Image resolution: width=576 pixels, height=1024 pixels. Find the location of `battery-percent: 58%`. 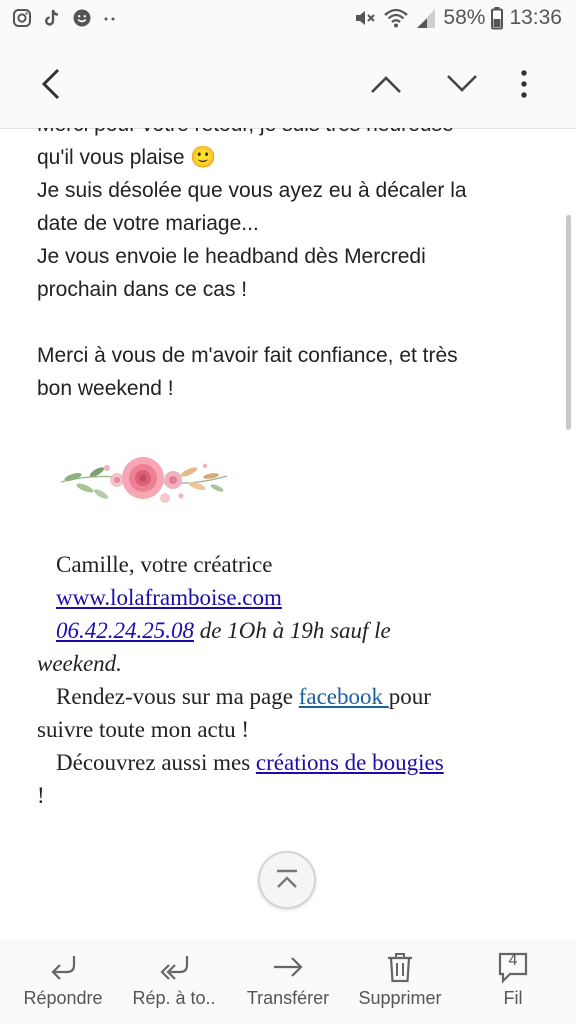

battery-percent: 58% is located at coordinates (464, 17).